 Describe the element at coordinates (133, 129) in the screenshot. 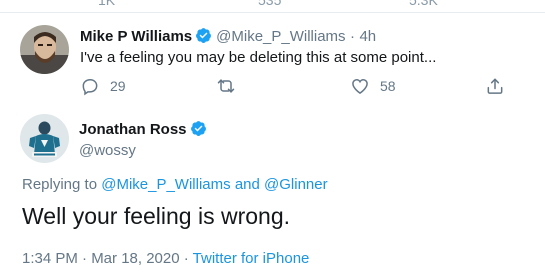

I see `tweet-author-name: Jonathan Ross` at that location.